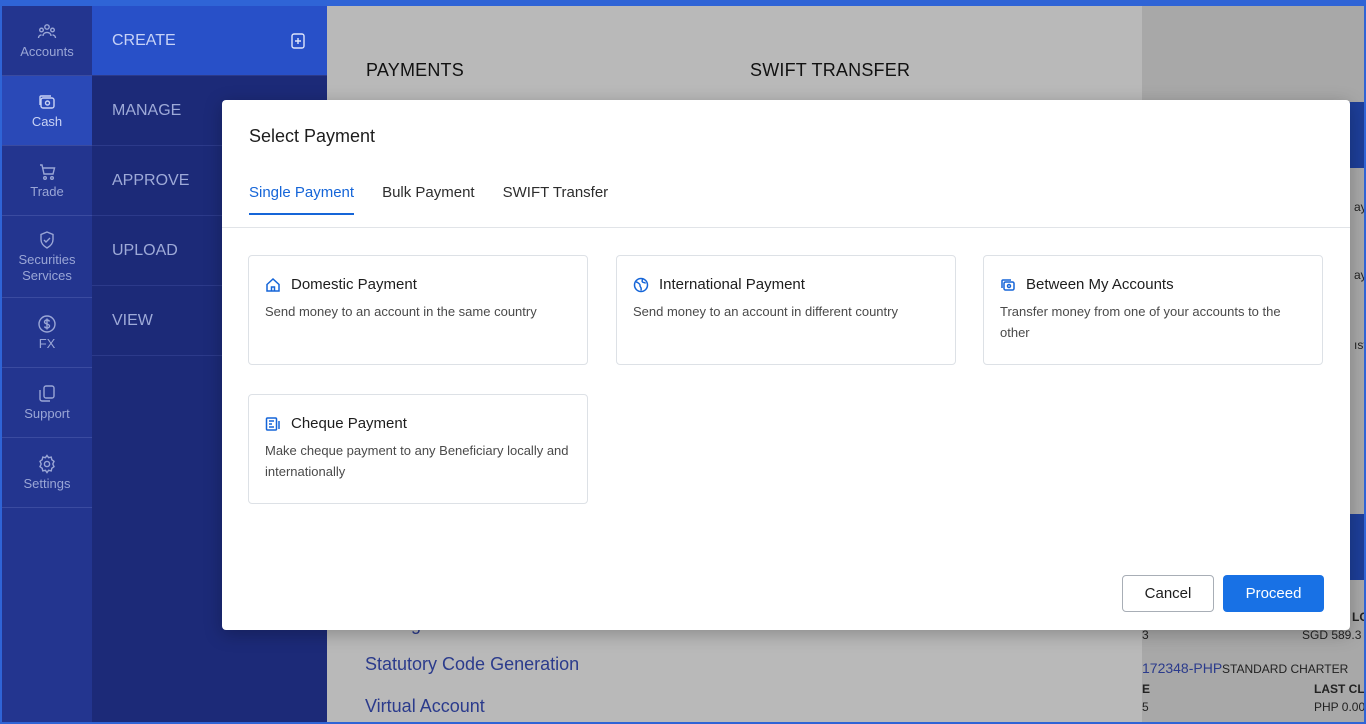  What do you see at coordinates (47, 191) in the screenshot?
I see `rail-label: Trade` at bounding box center [47, 191].